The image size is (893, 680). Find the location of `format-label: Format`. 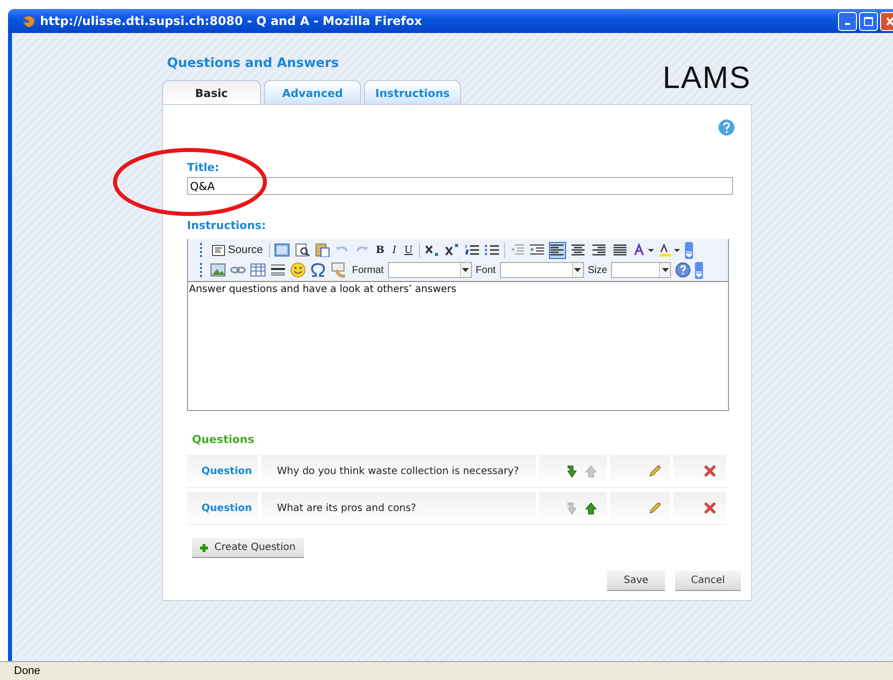

format-label: Format is located at coordinates (368, 270).